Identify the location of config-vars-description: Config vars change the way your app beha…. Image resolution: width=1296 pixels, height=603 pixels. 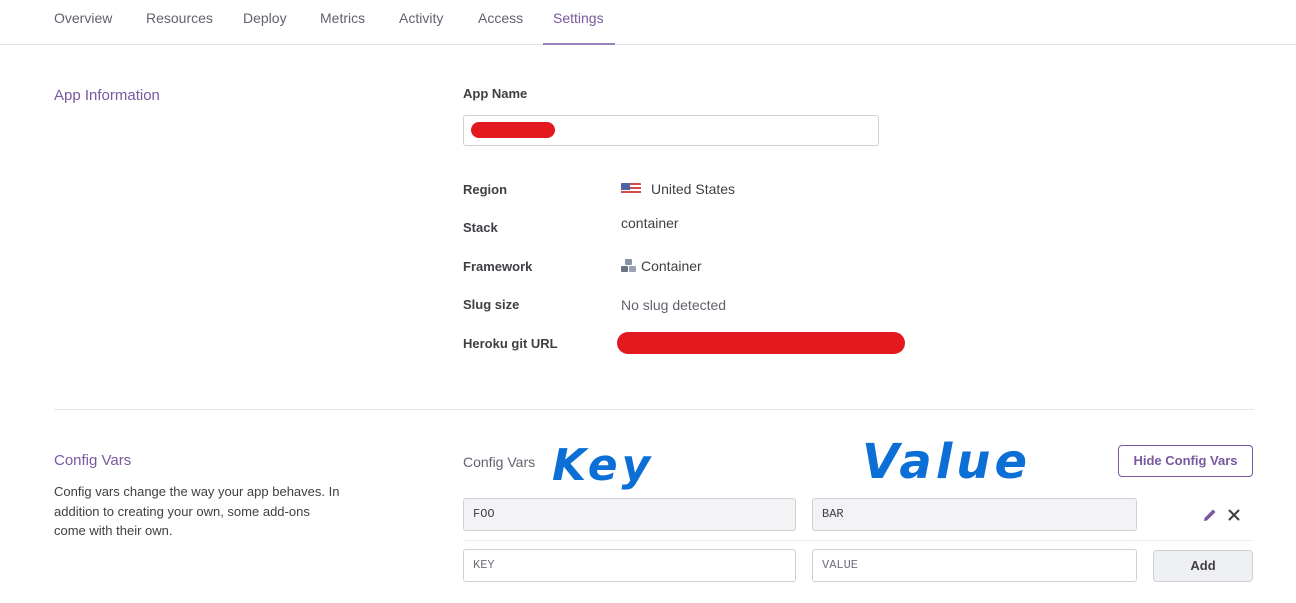
(197, 511).